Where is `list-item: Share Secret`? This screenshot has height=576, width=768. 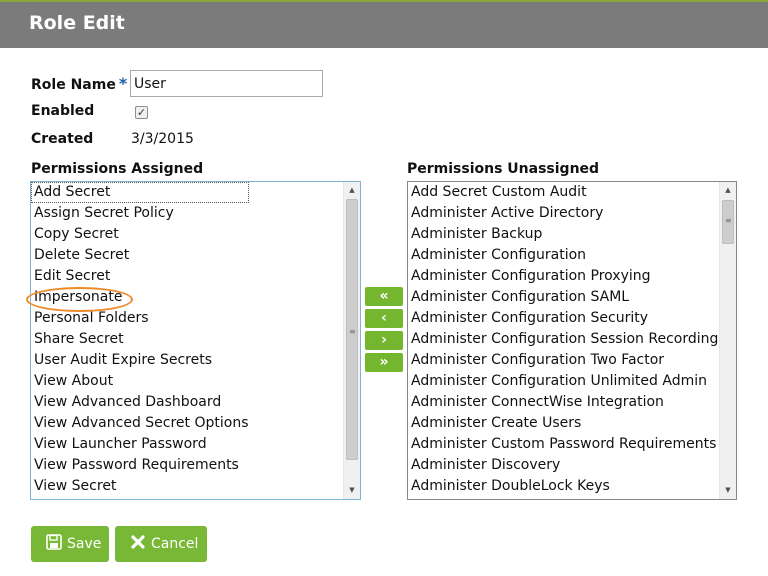
list-item: Share Secret is located at coordinates (140, 339).